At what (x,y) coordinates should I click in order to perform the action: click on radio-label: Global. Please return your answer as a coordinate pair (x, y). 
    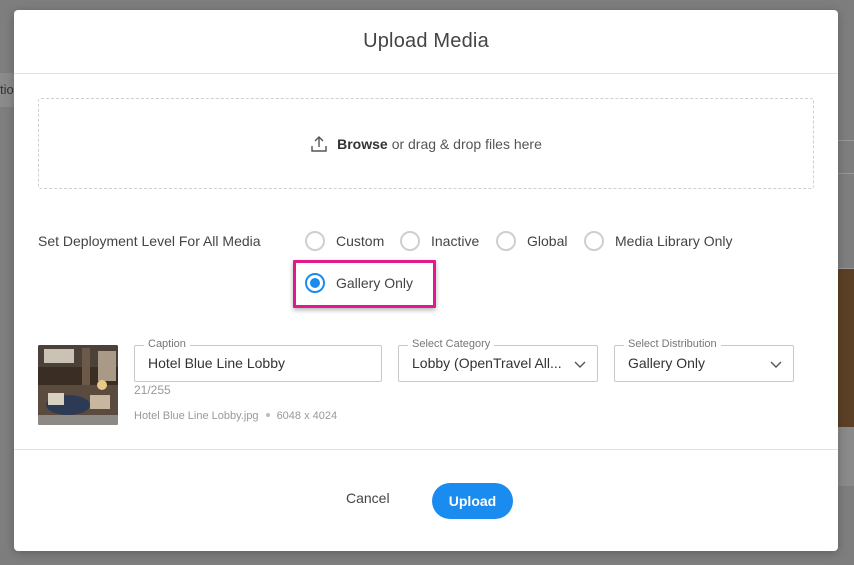
    Looking at the image, I should click on (547, 241).